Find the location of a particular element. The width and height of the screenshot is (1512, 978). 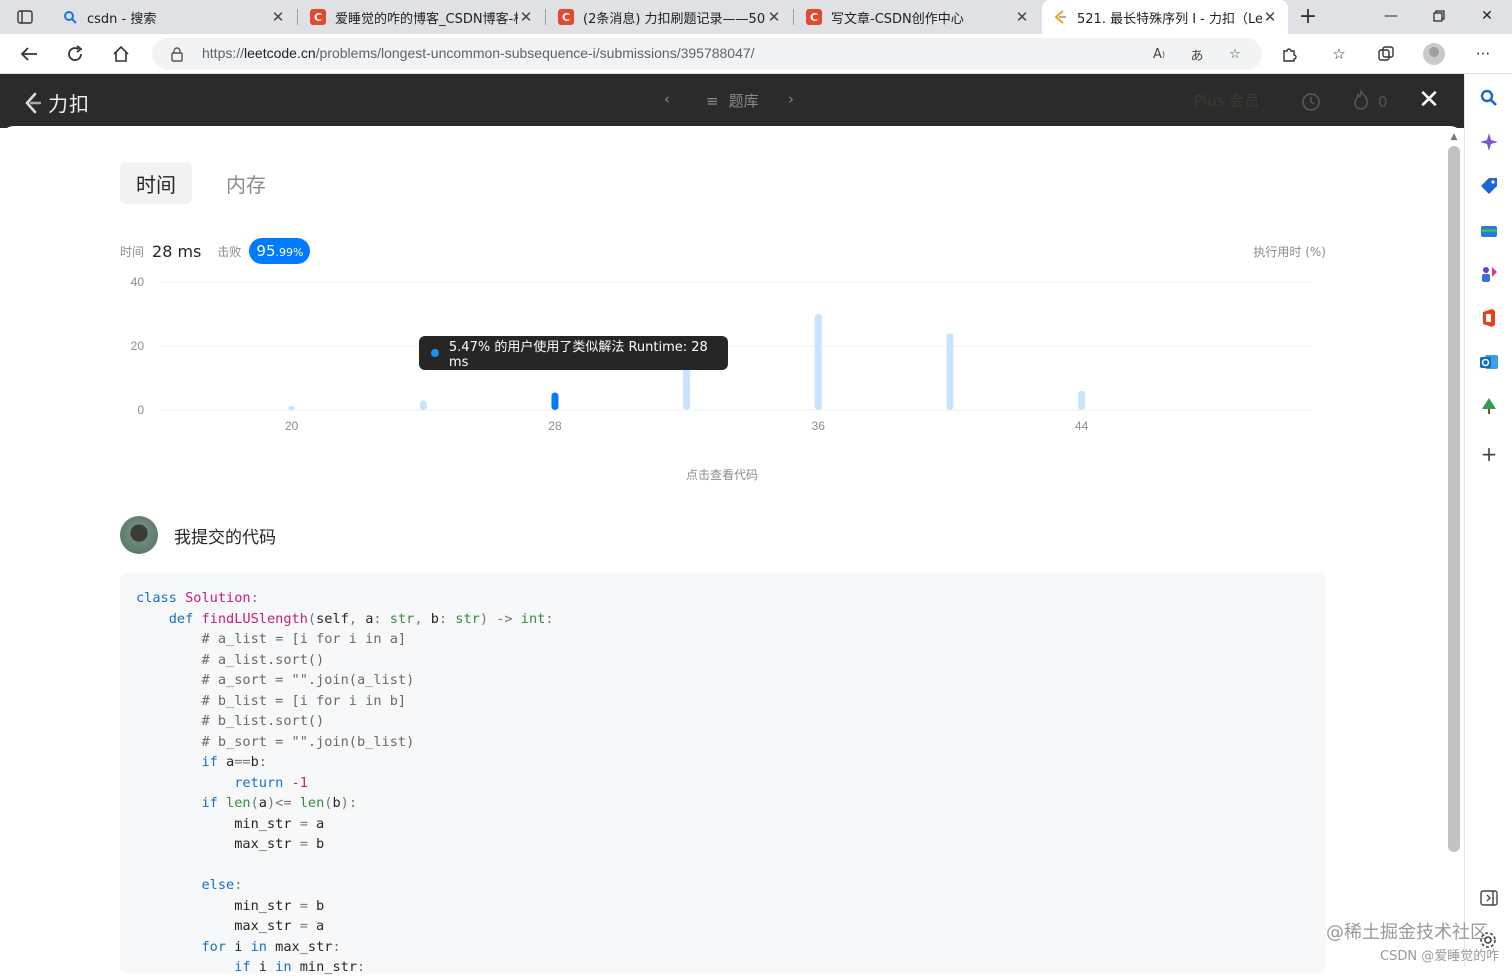

new-tab-icon: + is located at coordinates (1308, 16).